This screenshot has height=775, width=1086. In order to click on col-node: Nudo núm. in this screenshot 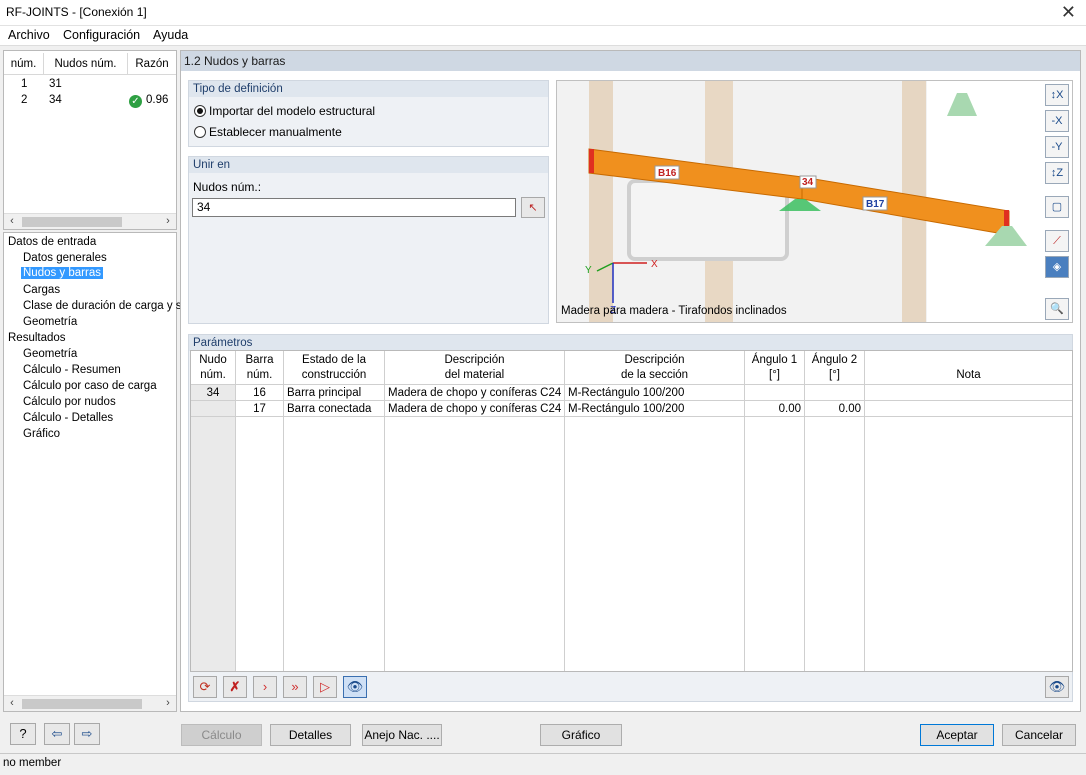, I will do `click(213, 368)`.